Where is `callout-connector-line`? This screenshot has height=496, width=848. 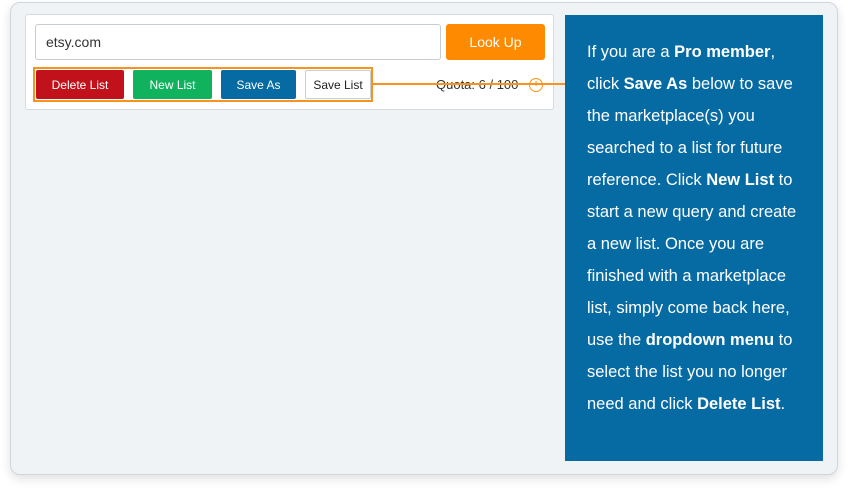 callout-connector-line is located at coordinates (477, 84).